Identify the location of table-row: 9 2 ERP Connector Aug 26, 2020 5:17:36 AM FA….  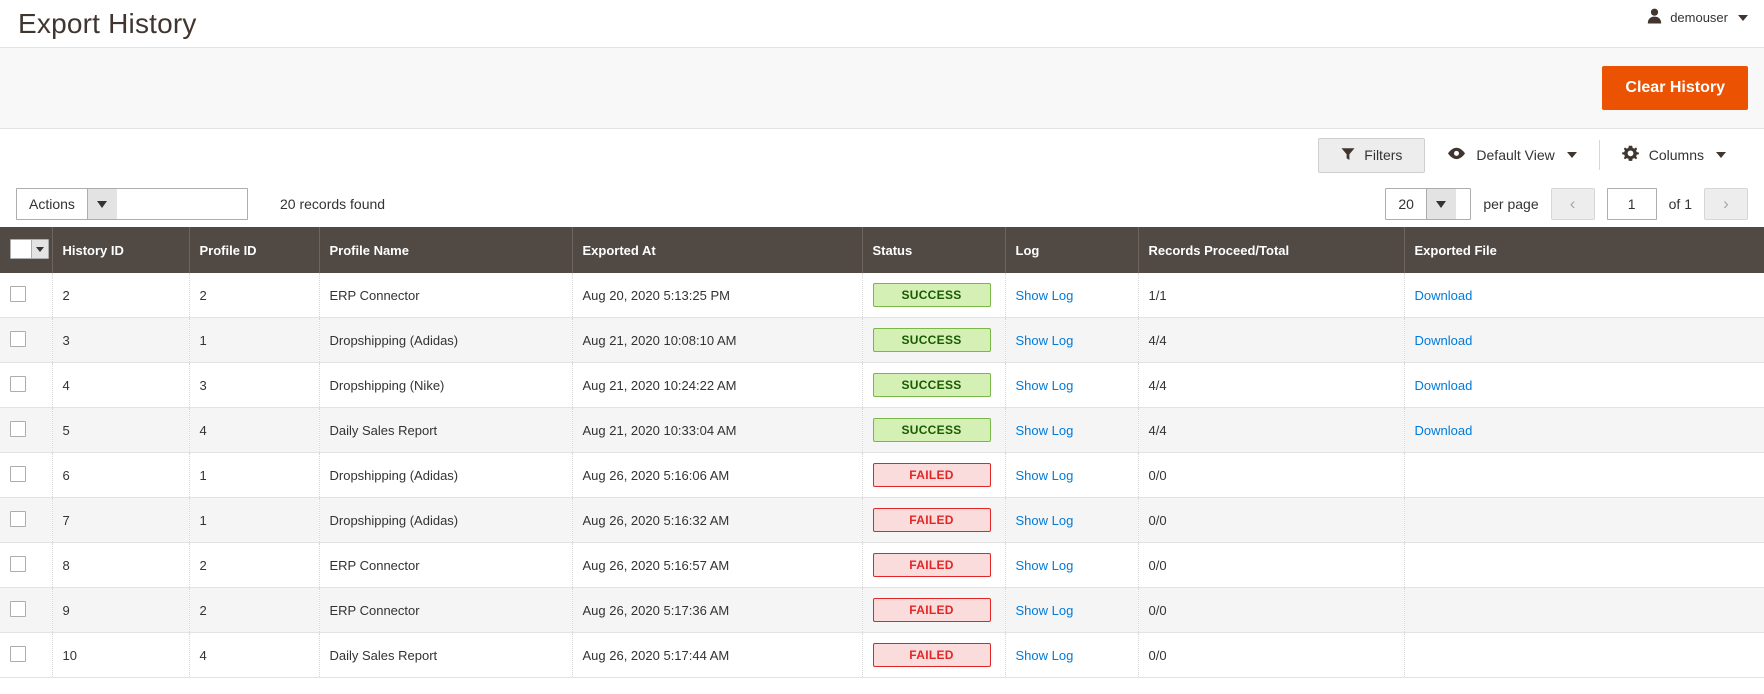
(882, 610).